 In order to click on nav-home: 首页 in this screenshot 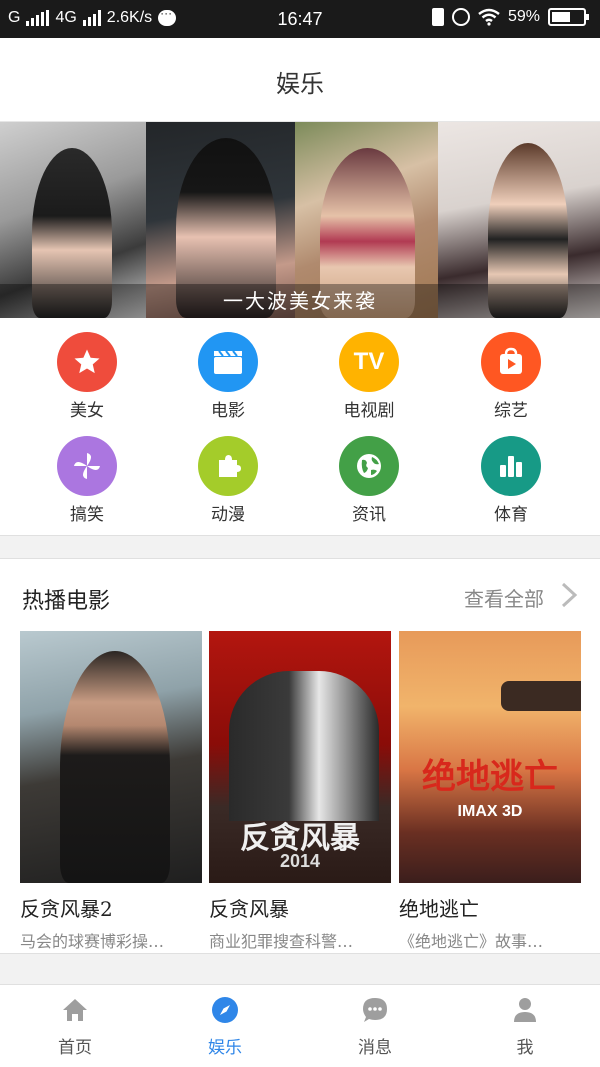, I will do `click(75, 1026)`.